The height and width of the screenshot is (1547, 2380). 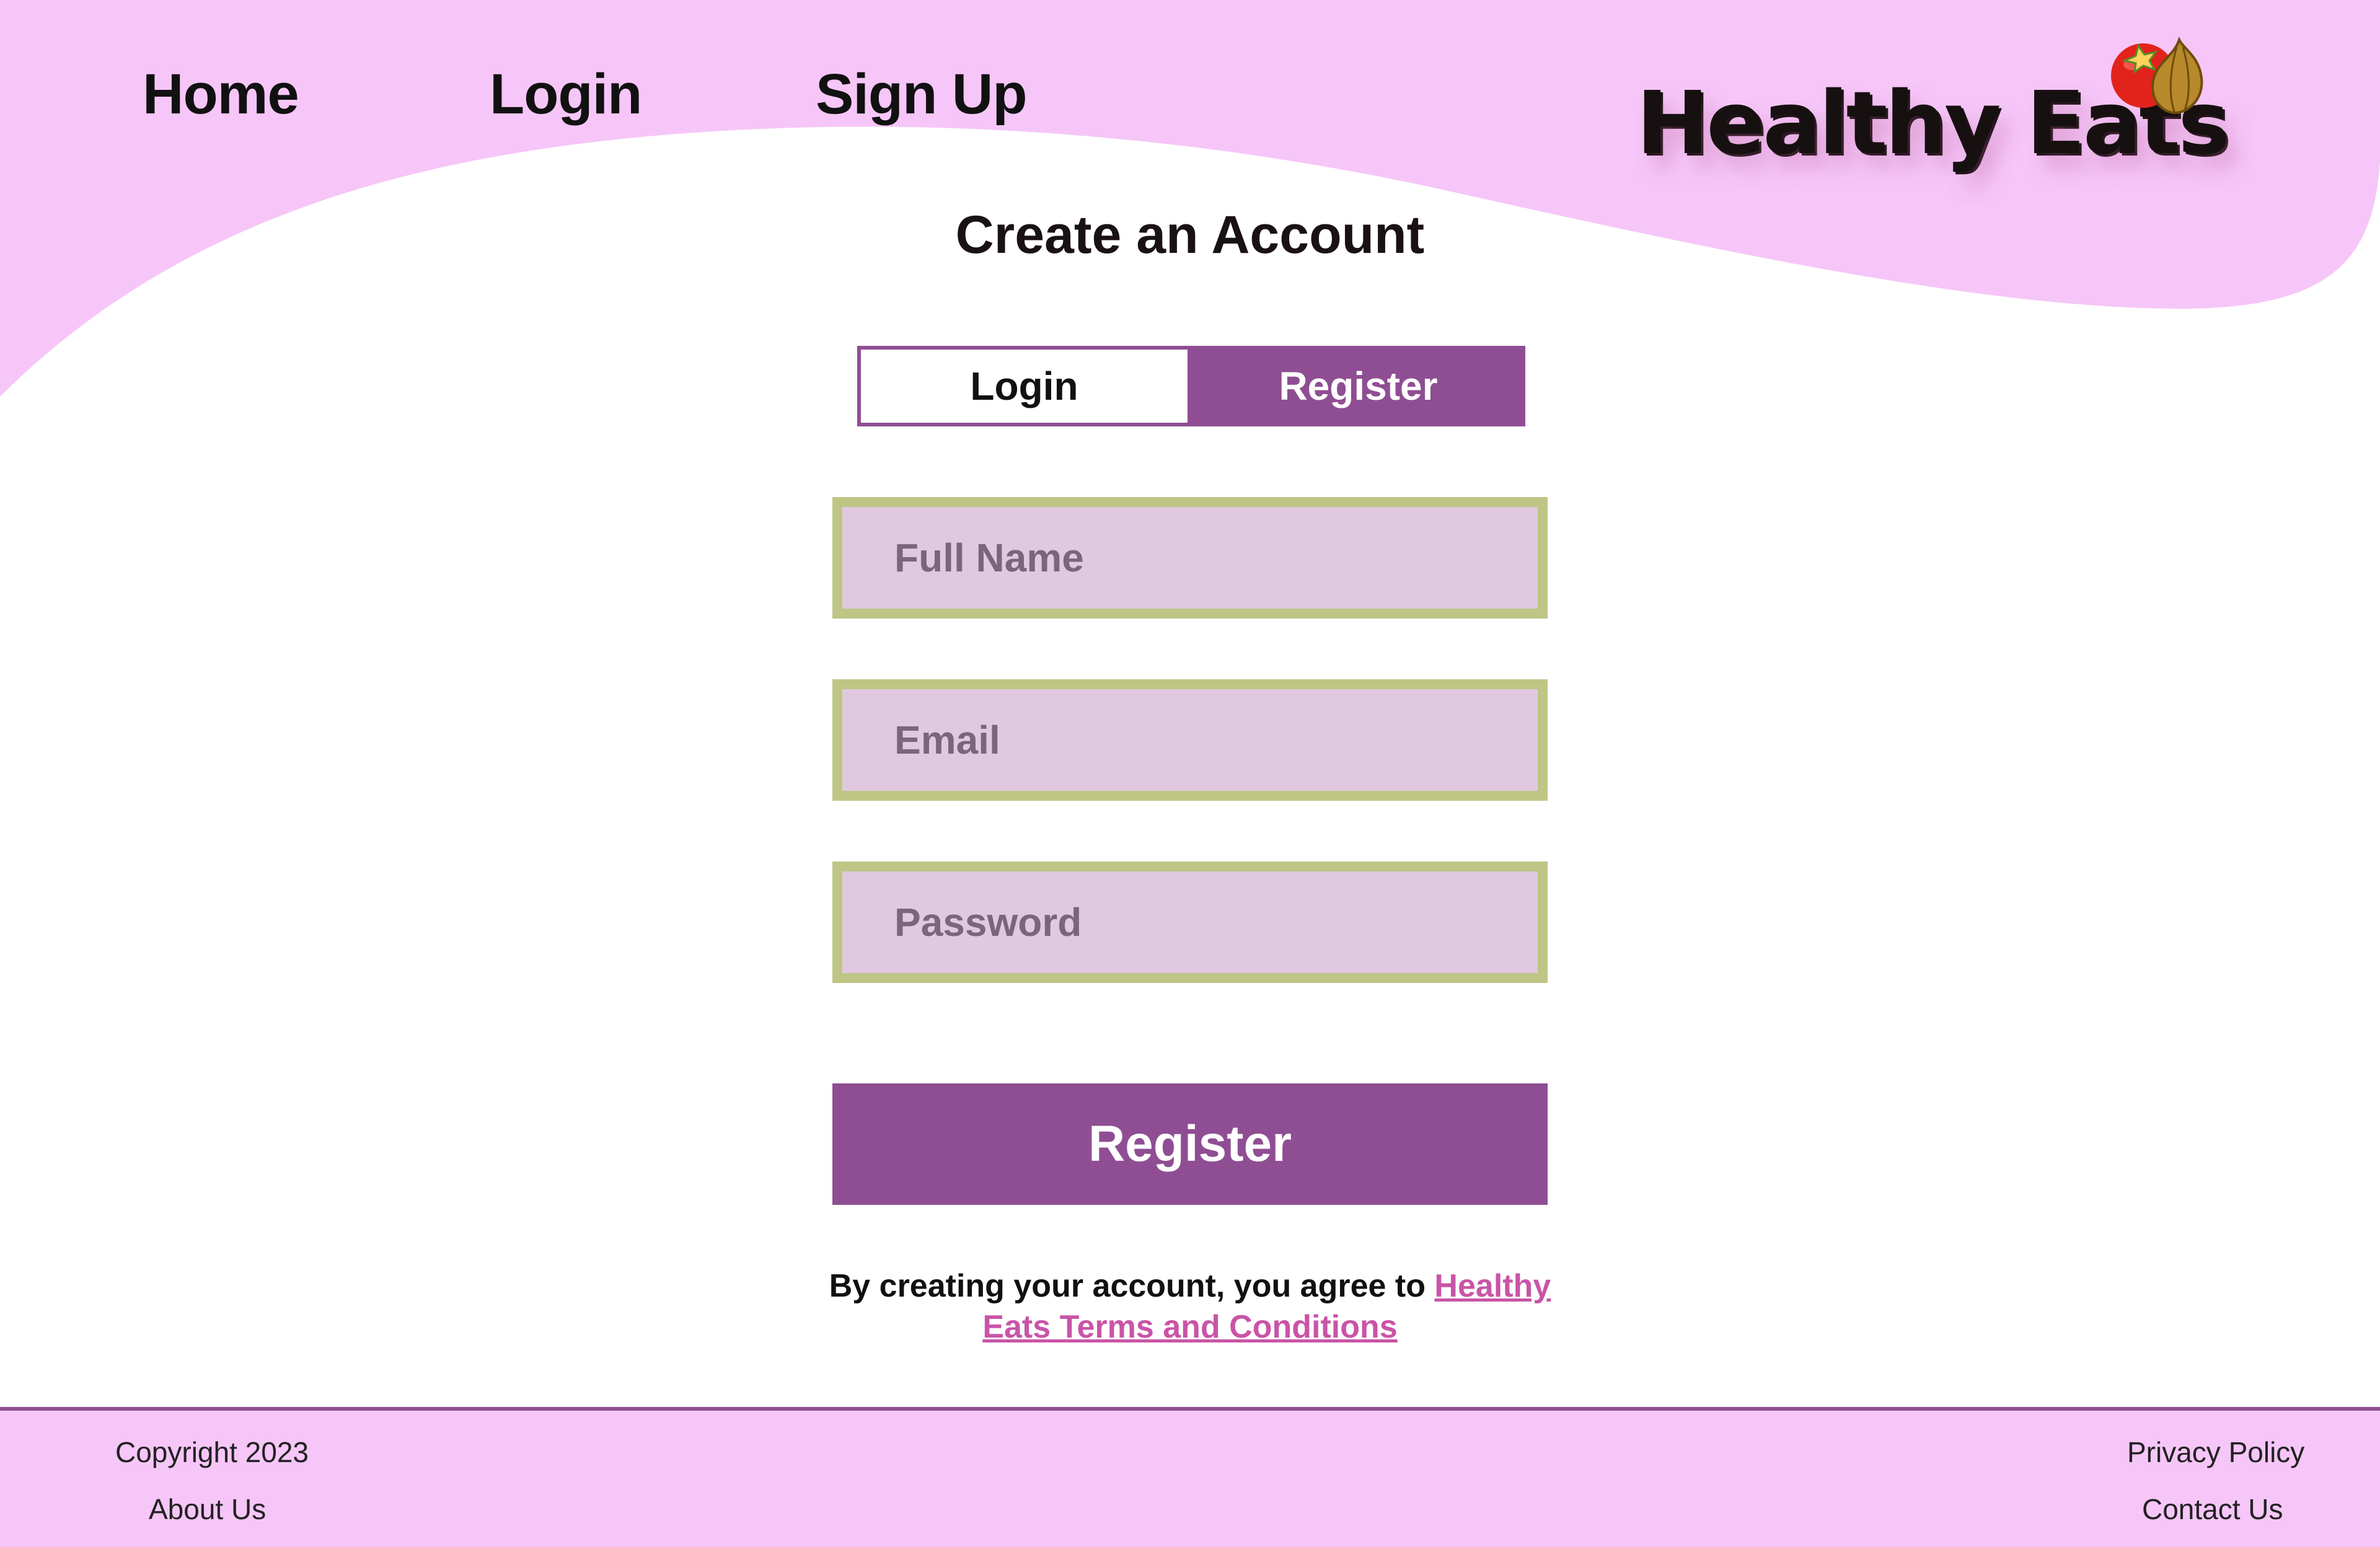 I want to click on nav-login-link: Login, so click(x=566, y=94).